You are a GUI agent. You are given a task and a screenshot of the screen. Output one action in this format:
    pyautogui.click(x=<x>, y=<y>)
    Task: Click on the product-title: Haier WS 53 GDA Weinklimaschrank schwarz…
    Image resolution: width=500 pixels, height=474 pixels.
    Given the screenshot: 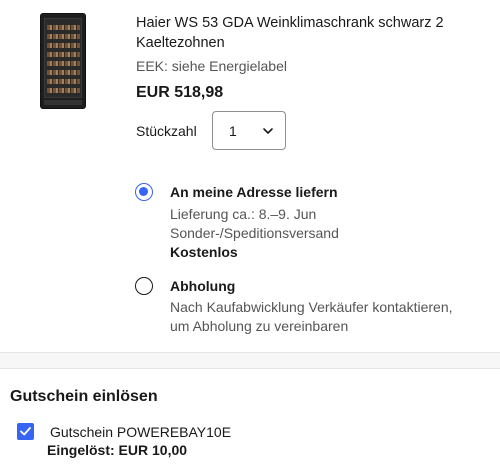 What is the action you would take?
    pyautogui.click(x=311, y=33)
    